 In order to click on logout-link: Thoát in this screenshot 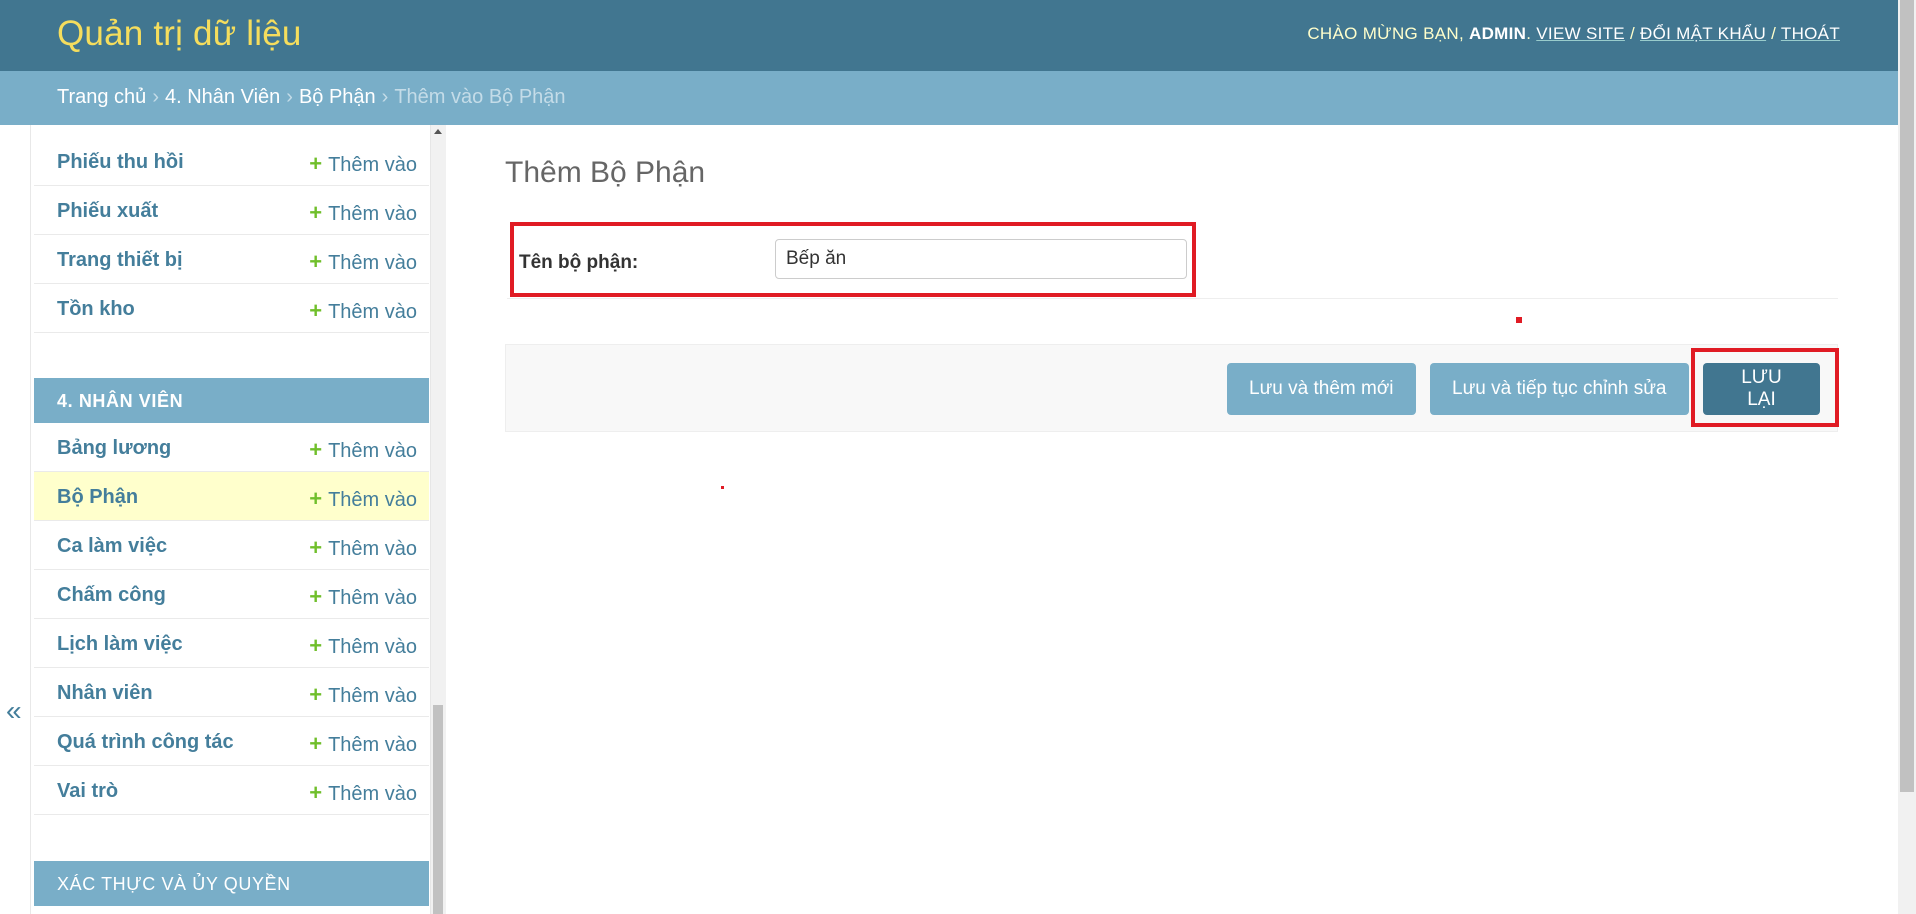, I will do `click(1810, 33)`.